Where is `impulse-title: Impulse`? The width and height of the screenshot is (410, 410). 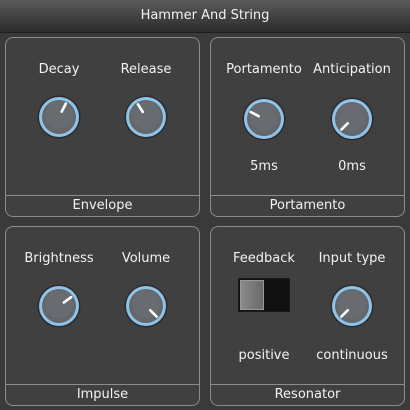
impulse-title: Impulse is located at coordinates (102, 394).